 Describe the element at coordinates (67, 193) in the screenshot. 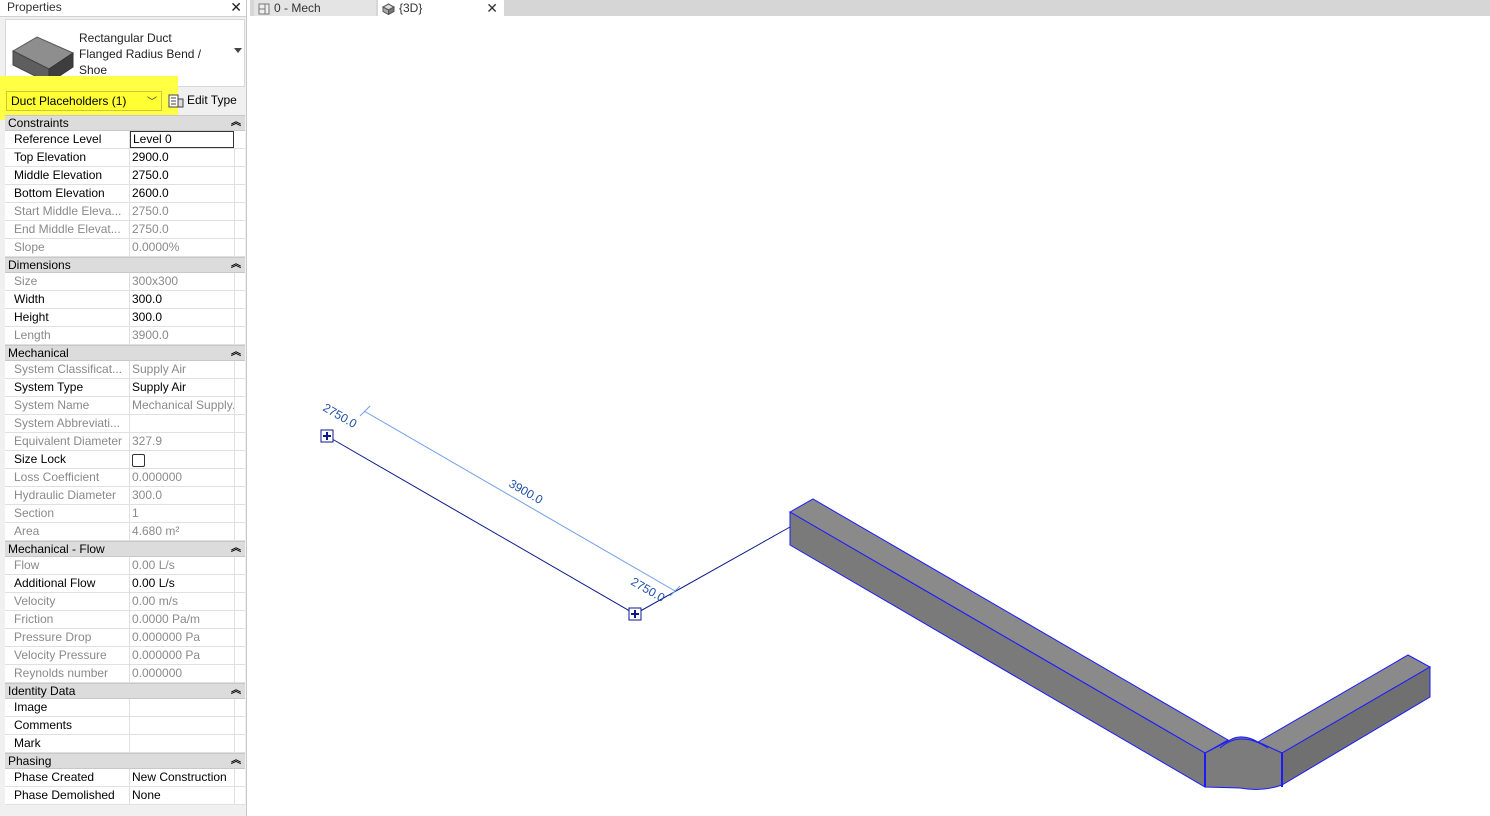

I see `property-label: Bottom Elevation` at that location.